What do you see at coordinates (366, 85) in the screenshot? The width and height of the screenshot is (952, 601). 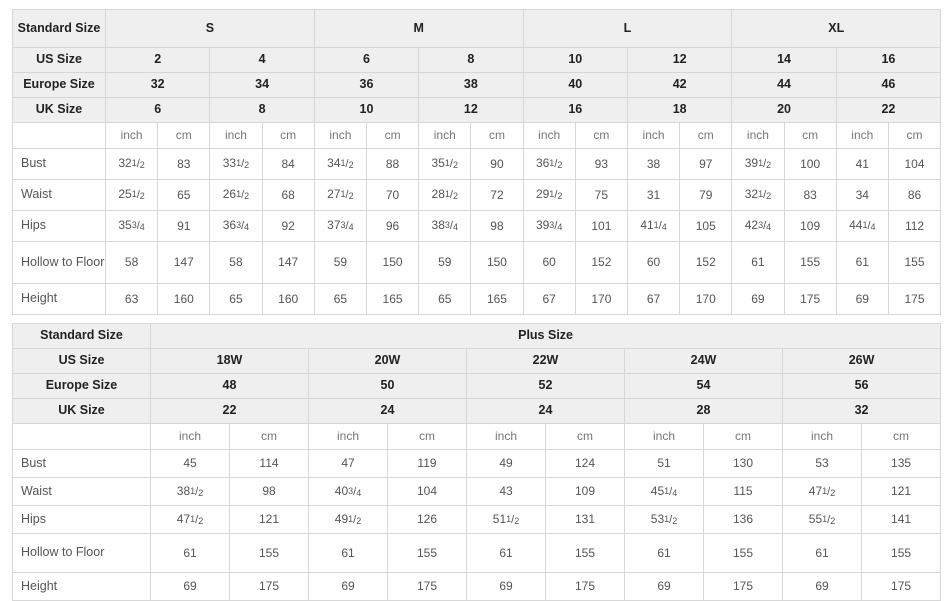 I see `europe-size-value: 36` at bounding box center [366, 85].